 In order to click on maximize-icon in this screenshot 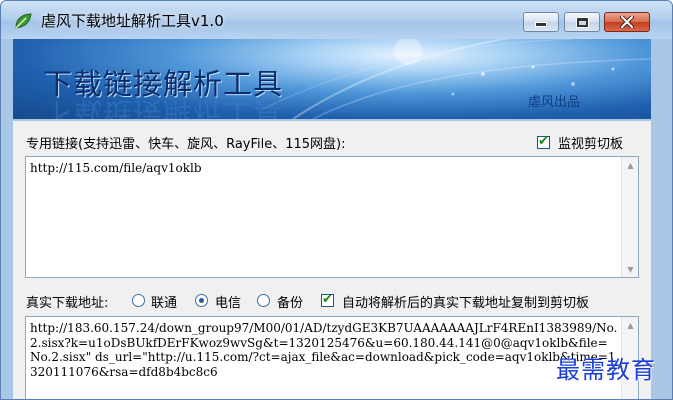, I will do `click(582, 22)`.